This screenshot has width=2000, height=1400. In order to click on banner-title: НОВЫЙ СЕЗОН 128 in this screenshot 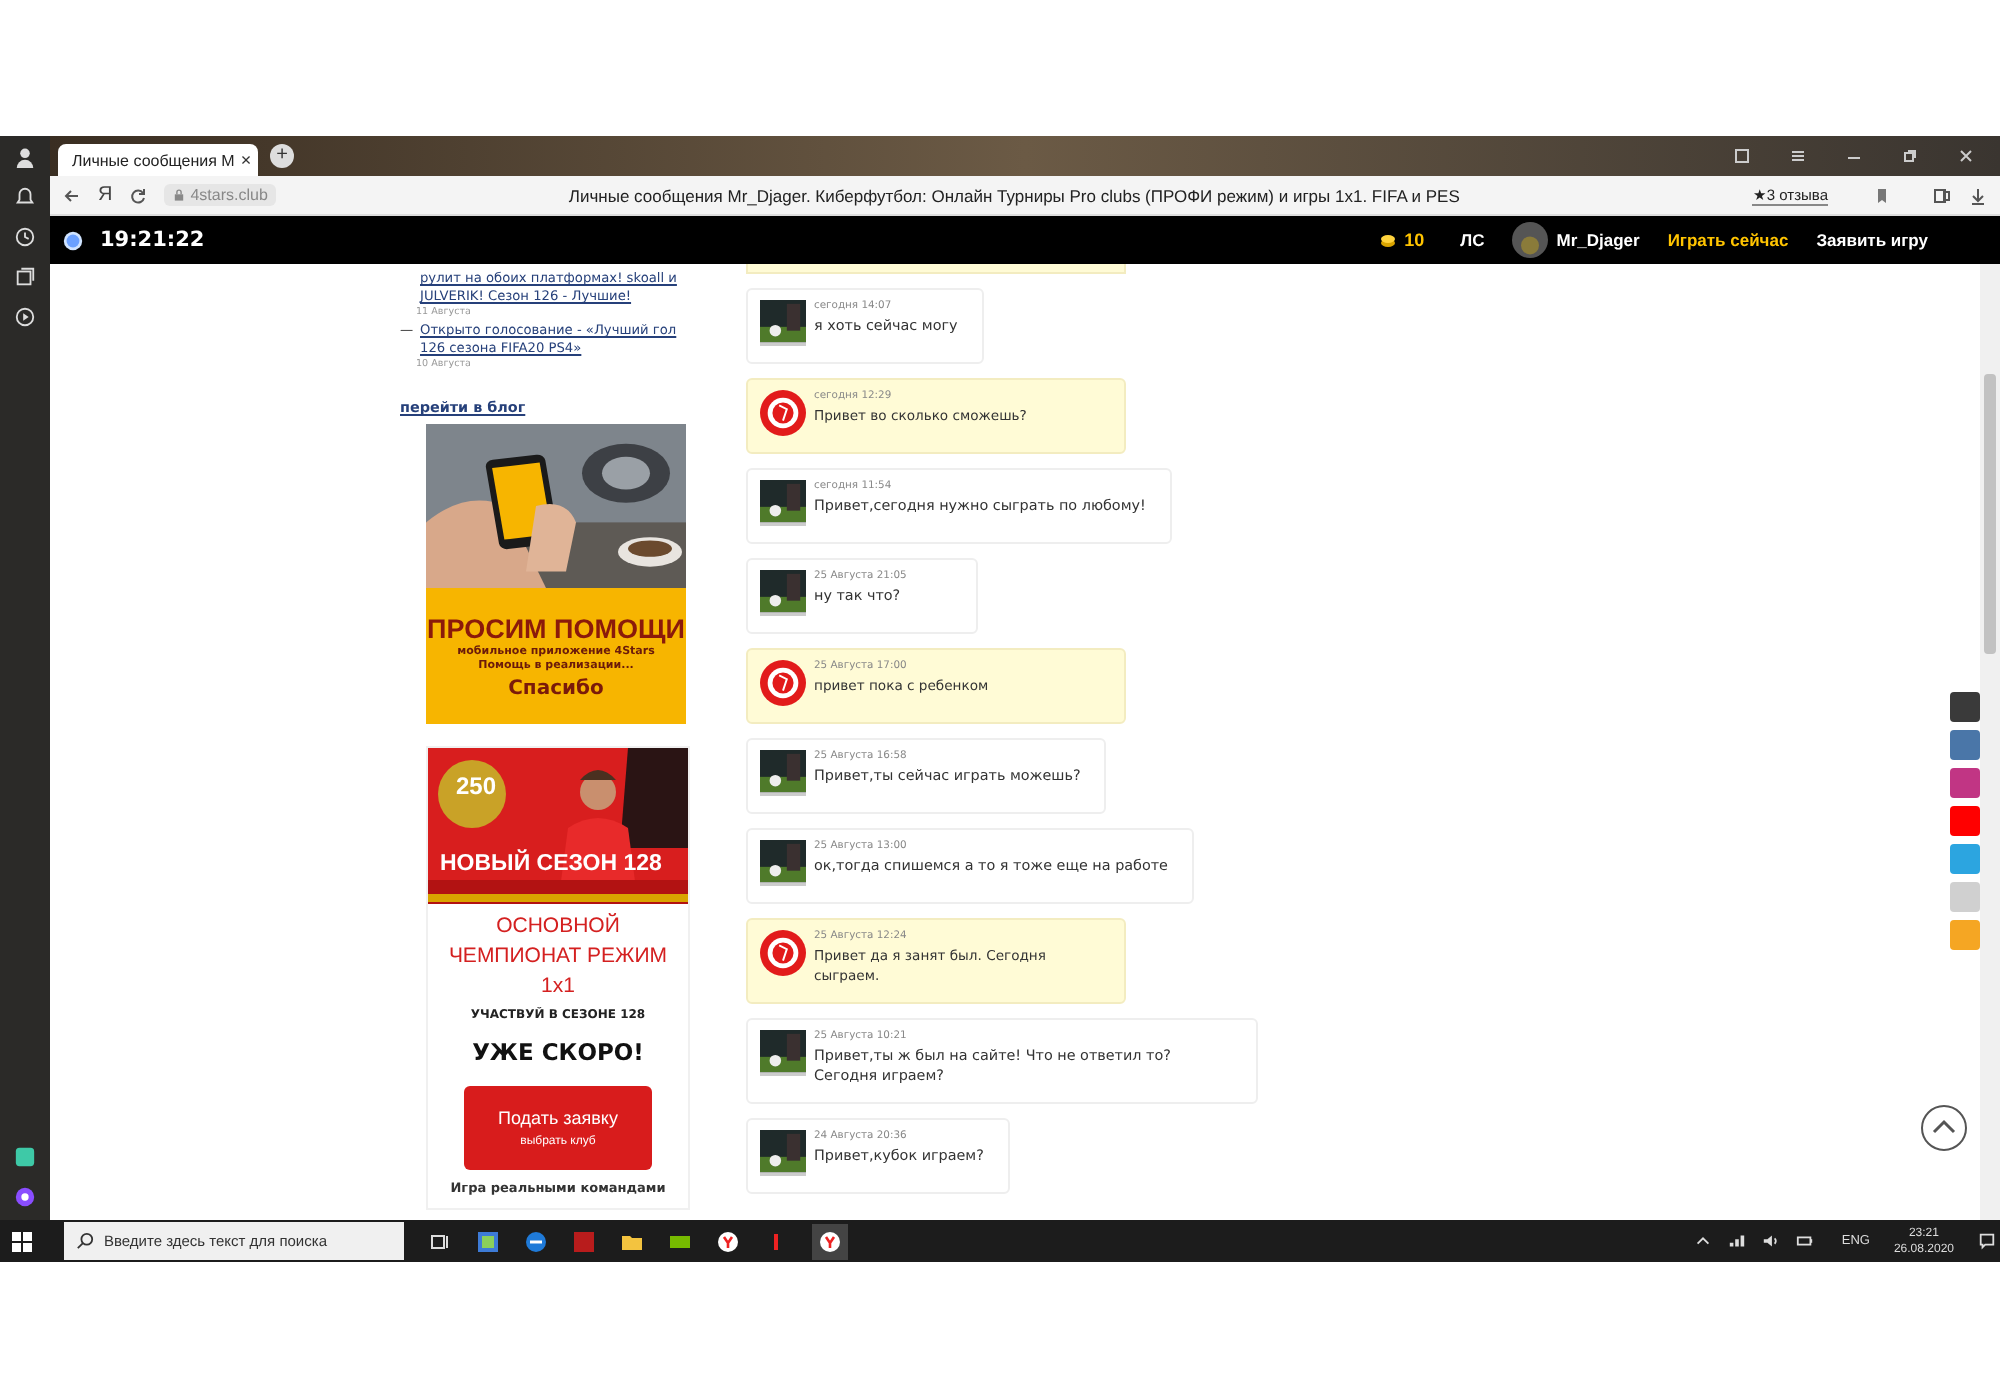, I will do `click(551, 864)`.